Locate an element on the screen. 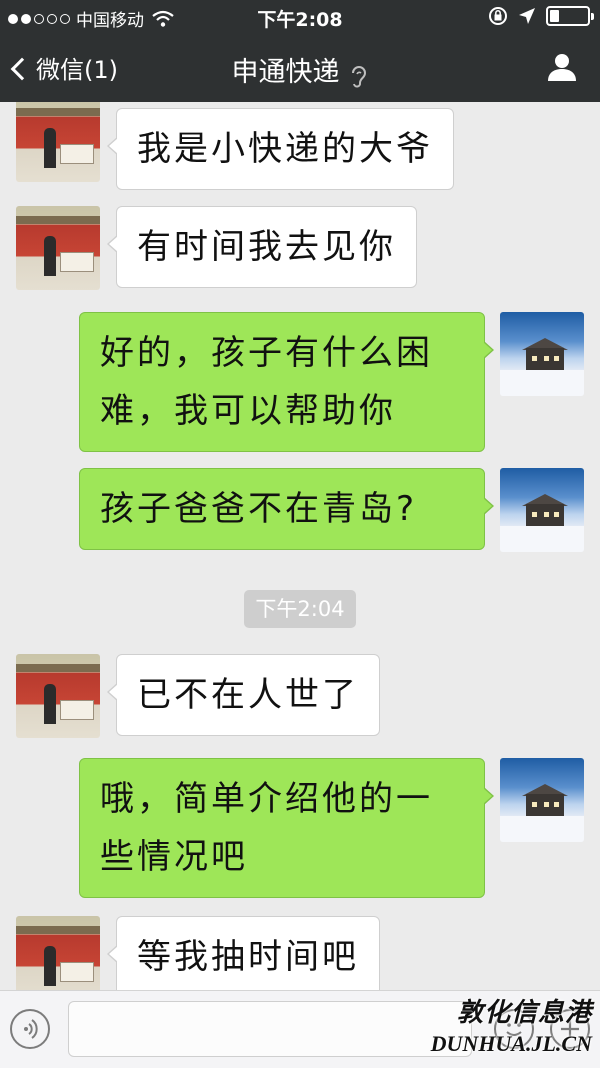  nav-title-wrap: 申通快递 is located at coordinates (300, 70).